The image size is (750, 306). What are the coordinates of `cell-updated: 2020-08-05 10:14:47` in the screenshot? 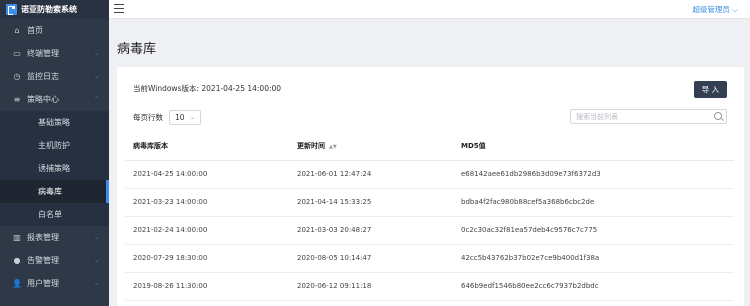 It's located at (371, 258).